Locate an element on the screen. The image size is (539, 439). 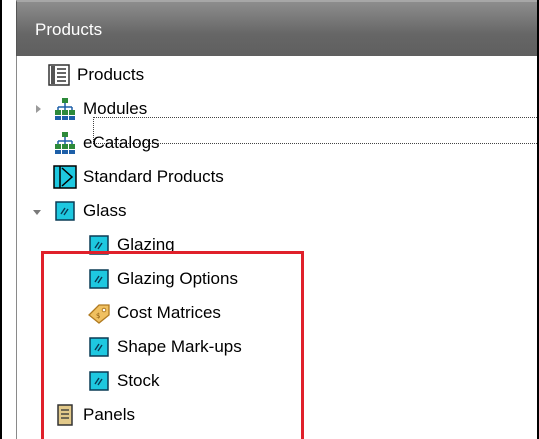
tree-item-shape-markups: Shape Mark-ups is located at coordinates (164, 346).